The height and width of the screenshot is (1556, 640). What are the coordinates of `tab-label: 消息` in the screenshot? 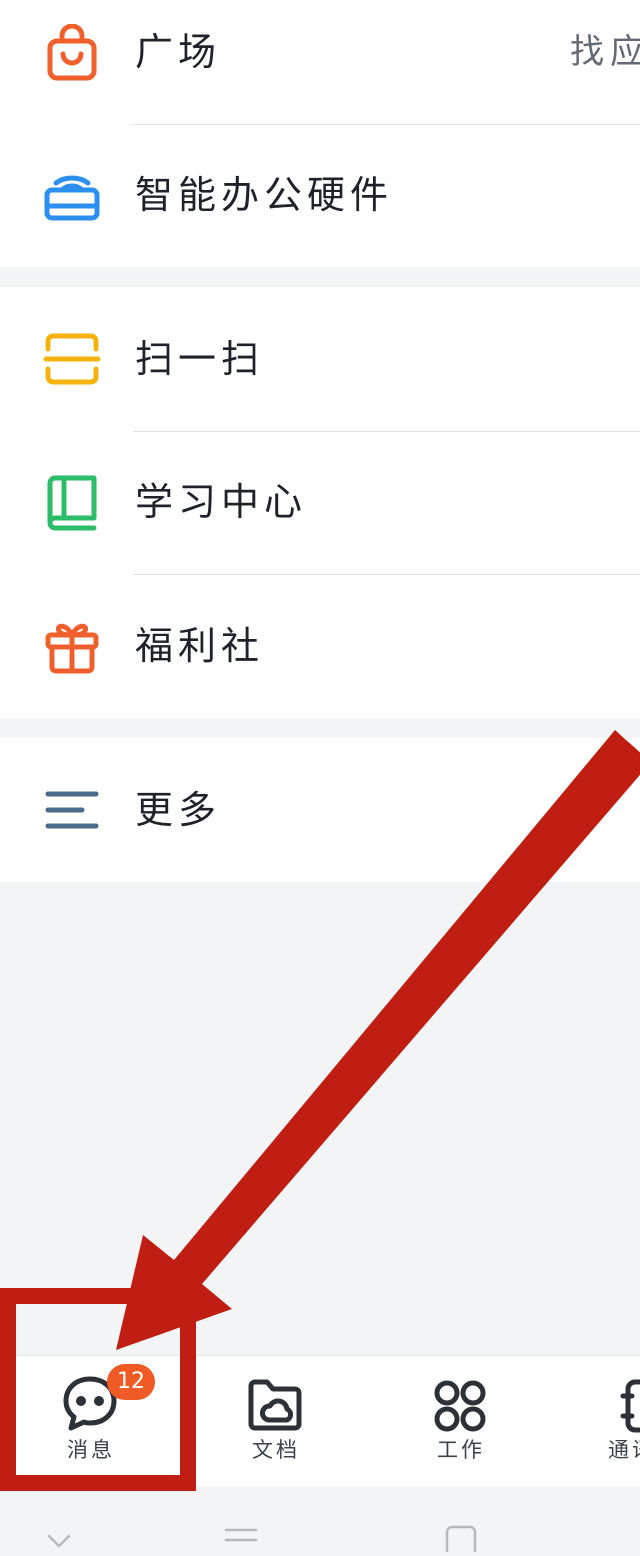 It's located at (91, 1450).